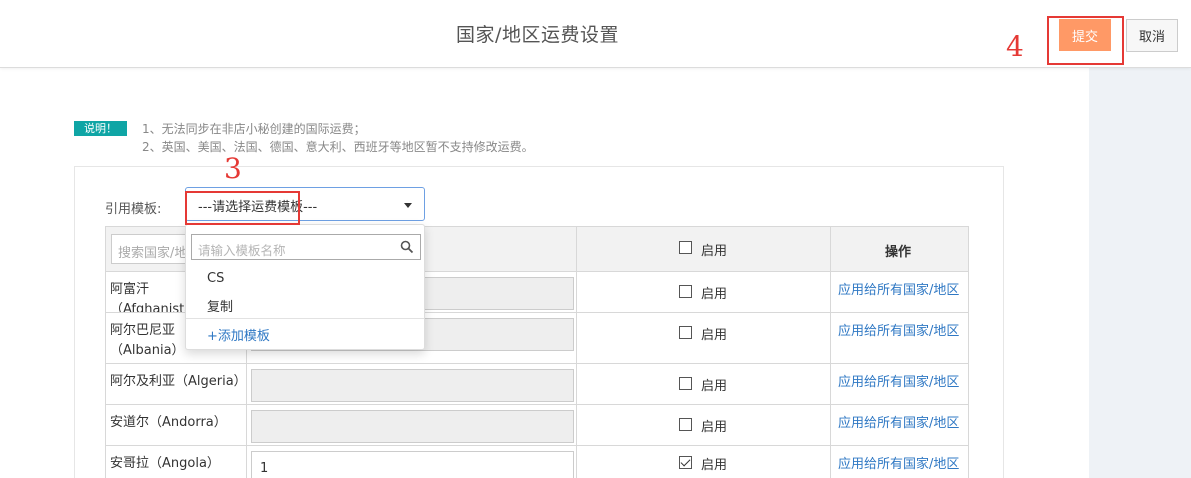 Image resolution: width=1191 pixels, height=478 pixels. Describe the element at coordinates (238, 334) in the screenshot. I see `add-template-link: +添加模板` at that location.